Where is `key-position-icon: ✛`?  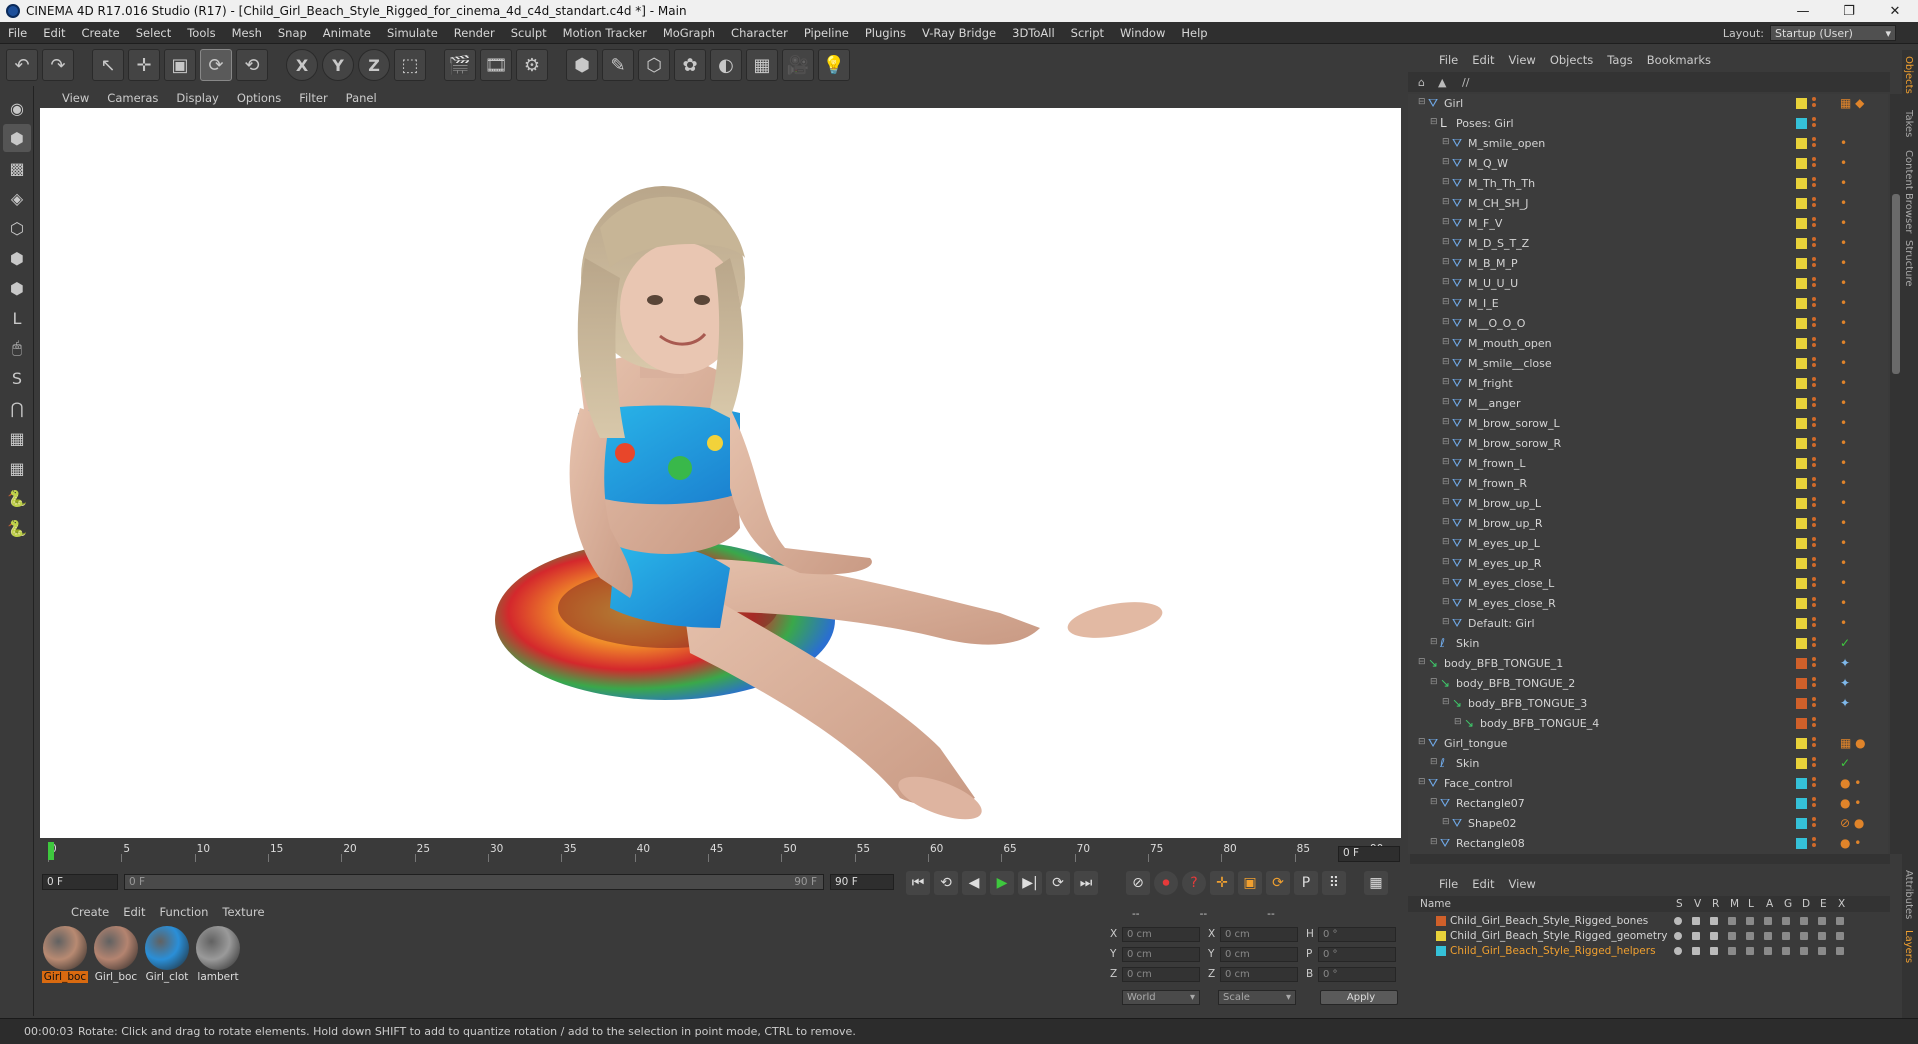 key-position-icon: ✛ is located at coordinates (1222, 883).